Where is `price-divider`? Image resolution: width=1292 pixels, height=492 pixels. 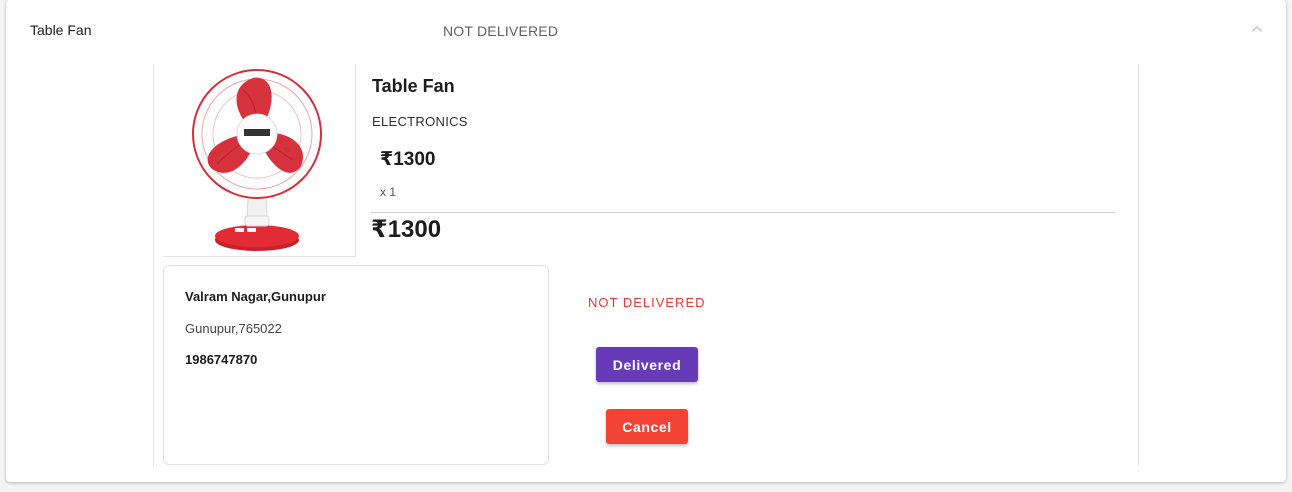
price-divider is located at coordinates (743, 212).